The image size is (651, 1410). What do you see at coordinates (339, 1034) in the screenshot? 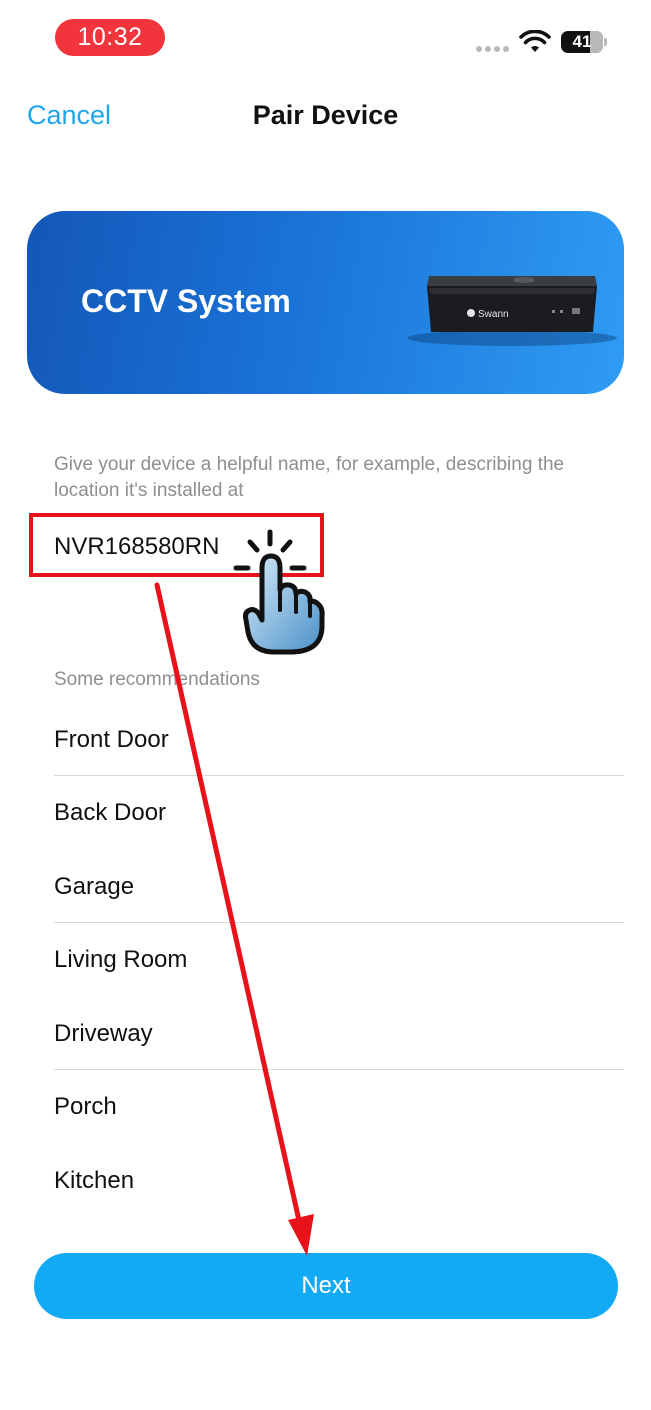
I see `recommendation-item: Driveway` at bounding box center [339, 1034].